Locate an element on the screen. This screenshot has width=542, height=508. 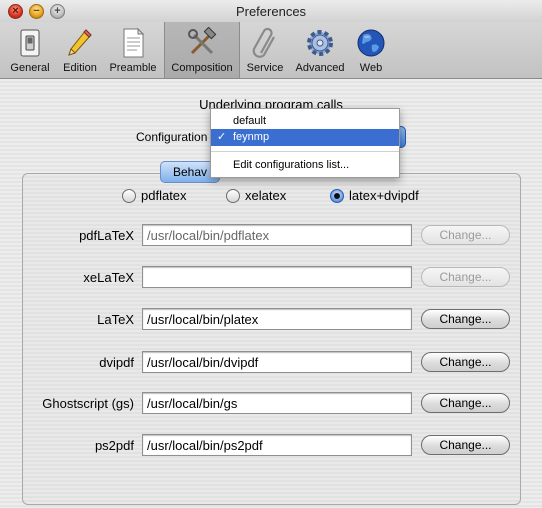
toolbar-label-general: General is located at coordinates (30, 68).